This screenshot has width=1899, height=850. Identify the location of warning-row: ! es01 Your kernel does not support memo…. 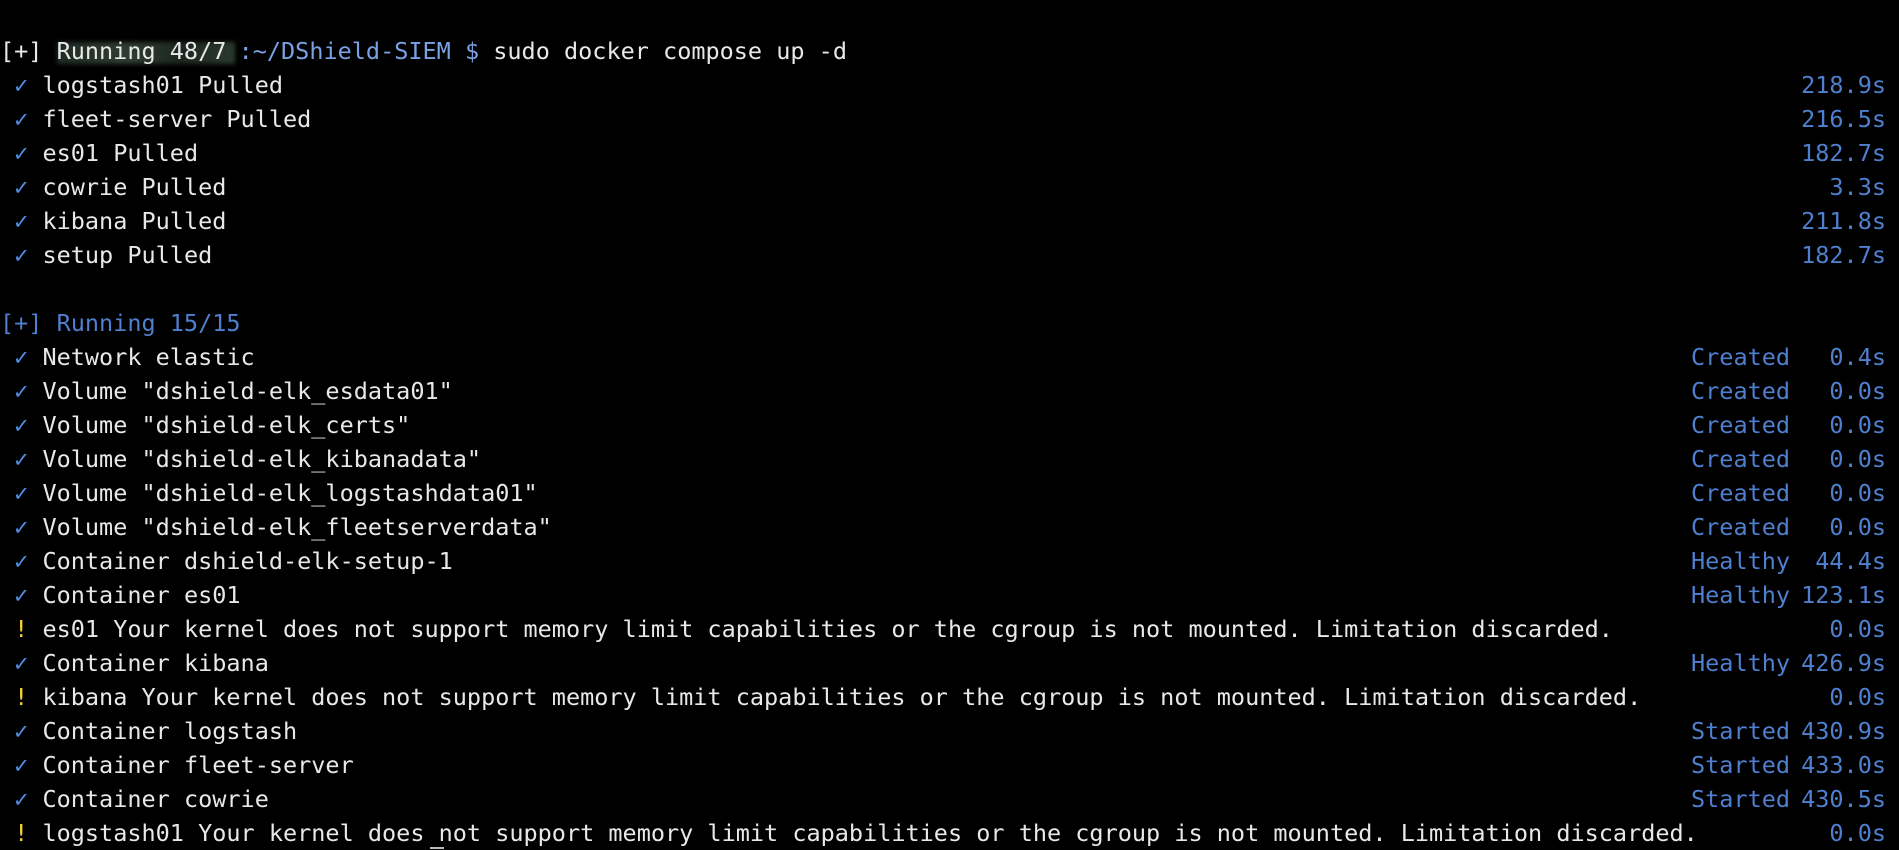
(949, 629).